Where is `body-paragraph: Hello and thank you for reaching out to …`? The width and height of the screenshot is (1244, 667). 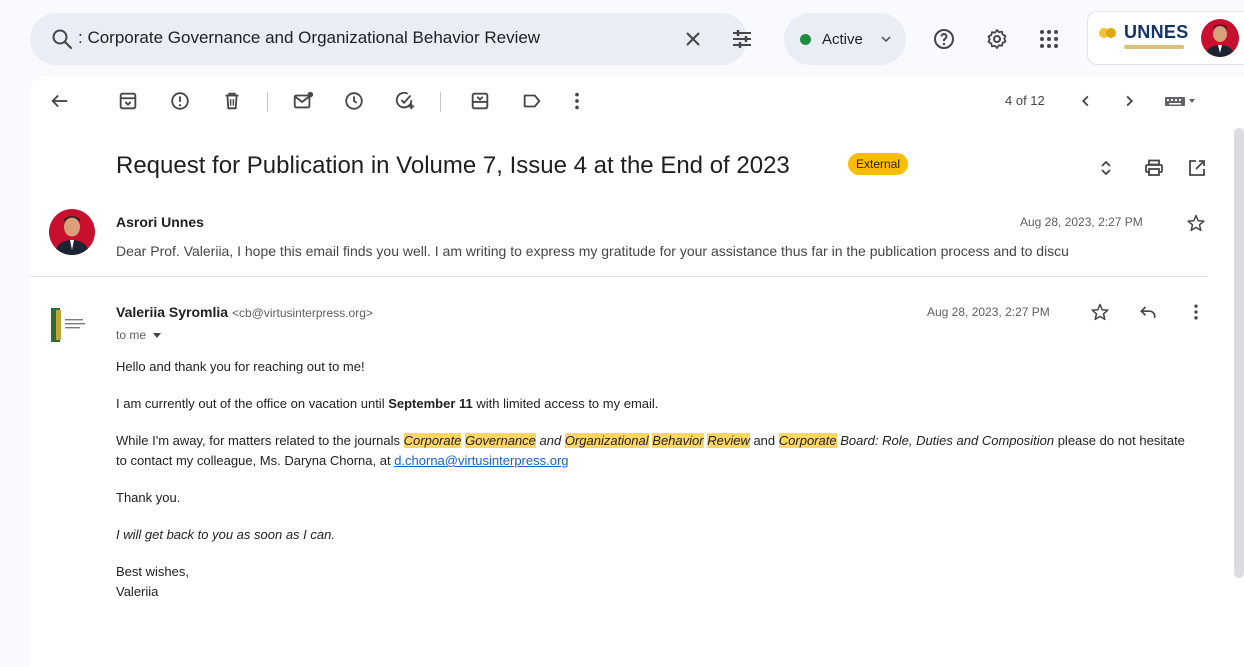 body-paragraph: Hello and thank you for reaching out to … is located at coordinates (240, 366).